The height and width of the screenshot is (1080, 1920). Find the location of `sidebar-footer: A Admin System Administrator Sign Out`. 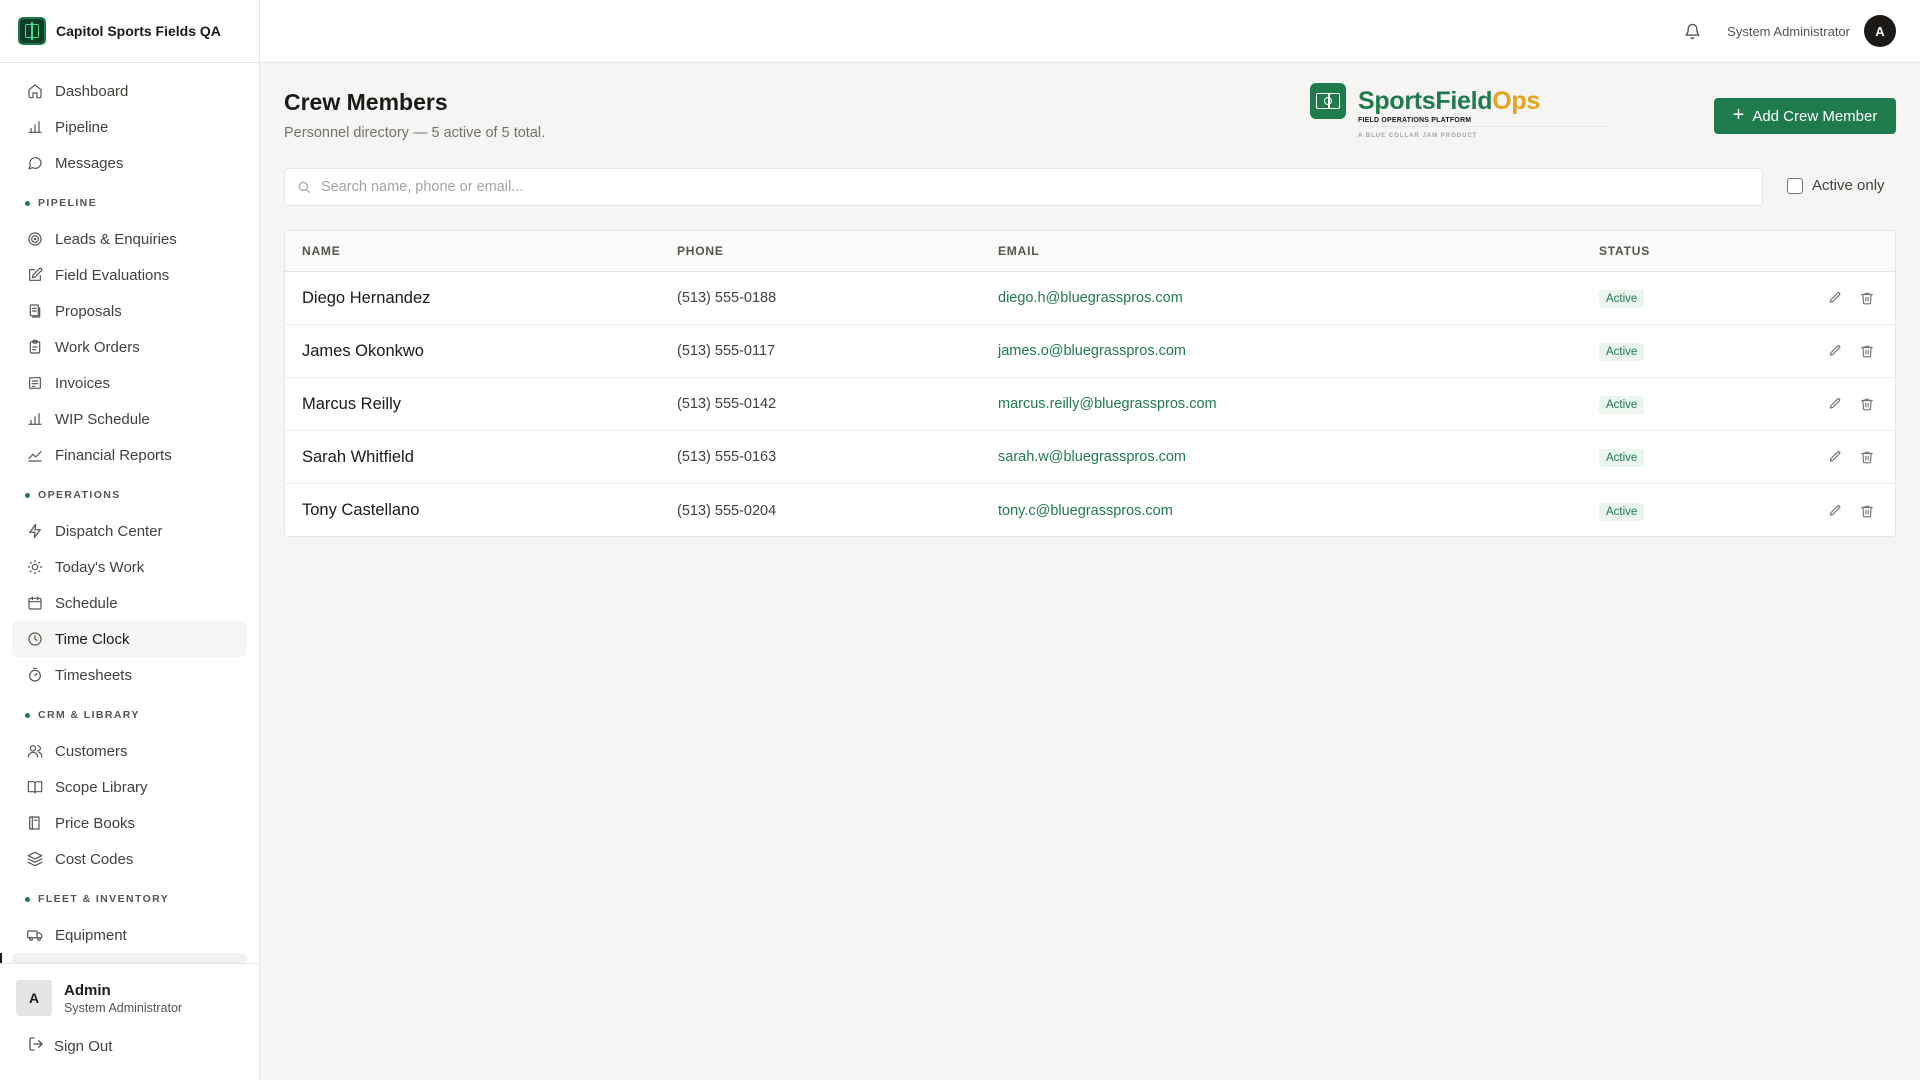

sidebar-footer: A Admin System Administrator Sign Out is located at coordinates (129, 1021).